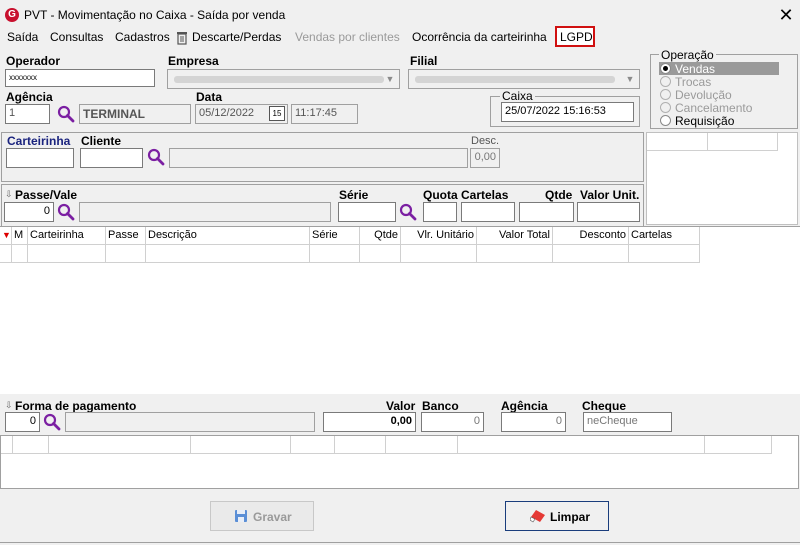 The width and height of the screenshot is (800, 545). What do you see at coordinates (182, 37) in the screenshot?
I see `trash-icon` at bounding box center [182, 37].